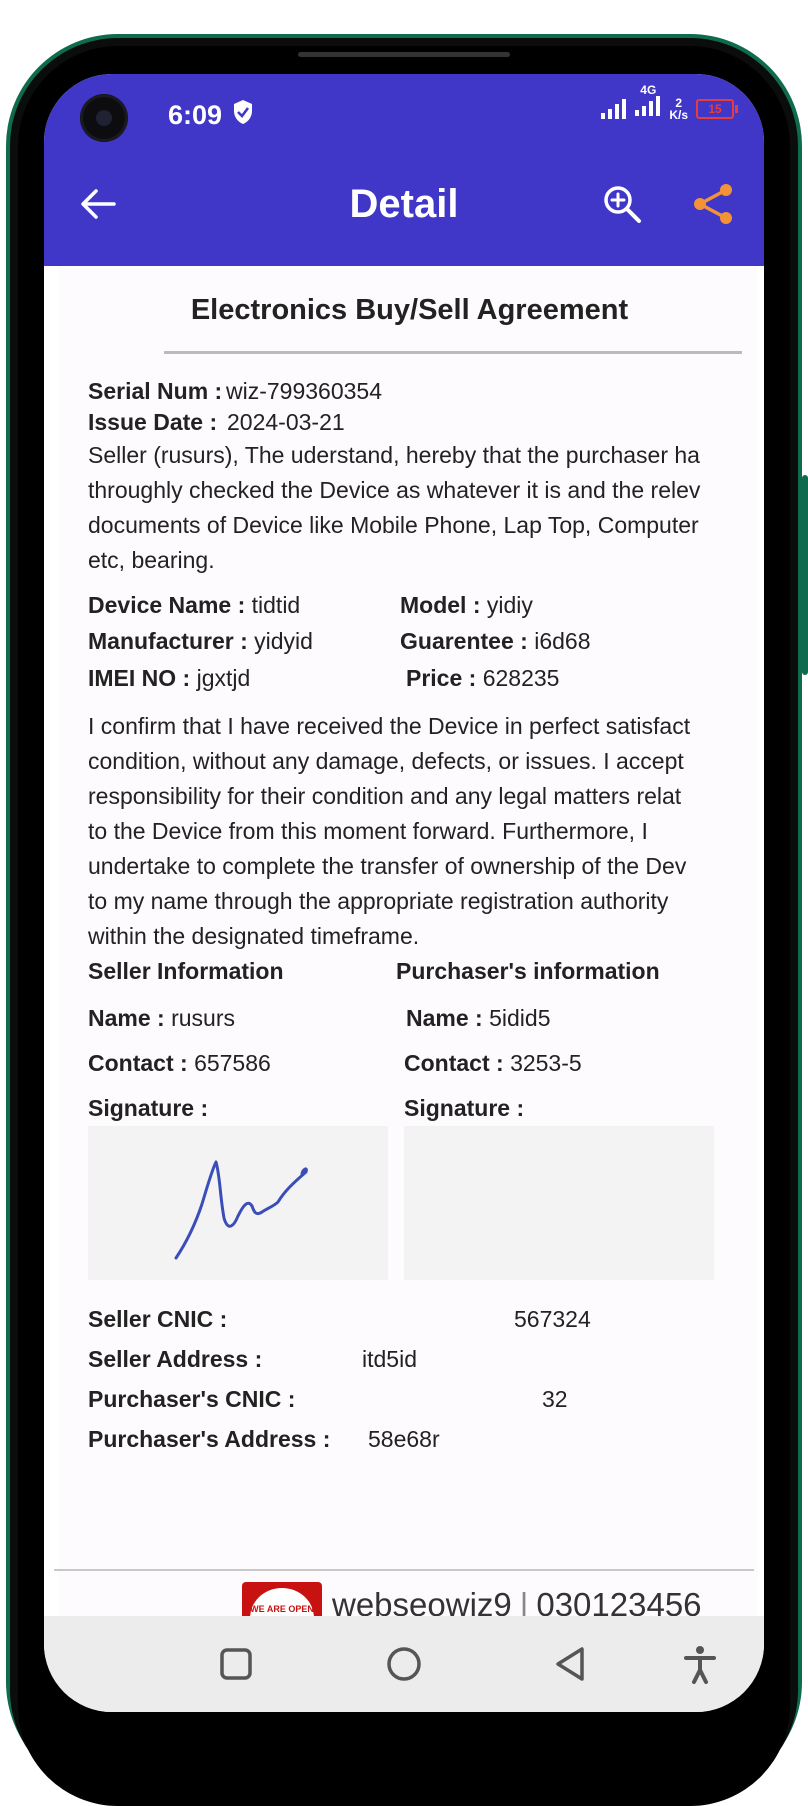 The image size is (808, 1806). What do you see at coordinates (555, 1399) in the screenshot?
I see `purchaser-cnic-value: 32` at bounding box center [555, 1399].